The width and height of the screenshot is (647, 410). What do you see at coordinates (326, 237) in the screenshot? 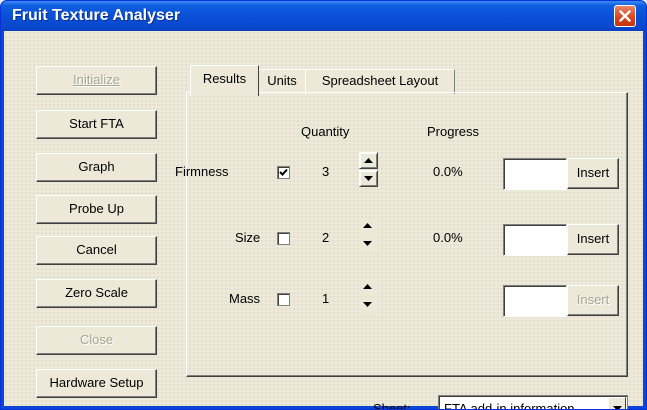
I see `size-quantity: 2` at bounding box center [326, 237].